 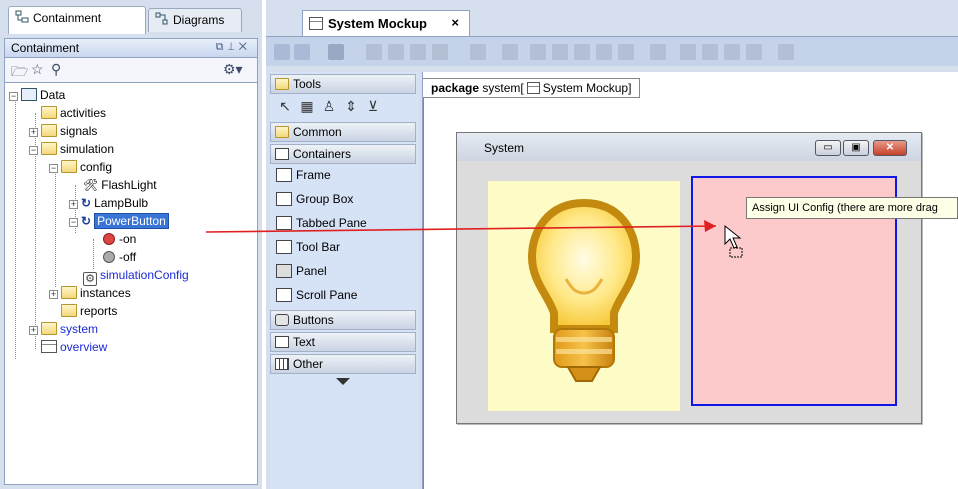 I want to click on tree-label: overview, so click(x=84, y=347).